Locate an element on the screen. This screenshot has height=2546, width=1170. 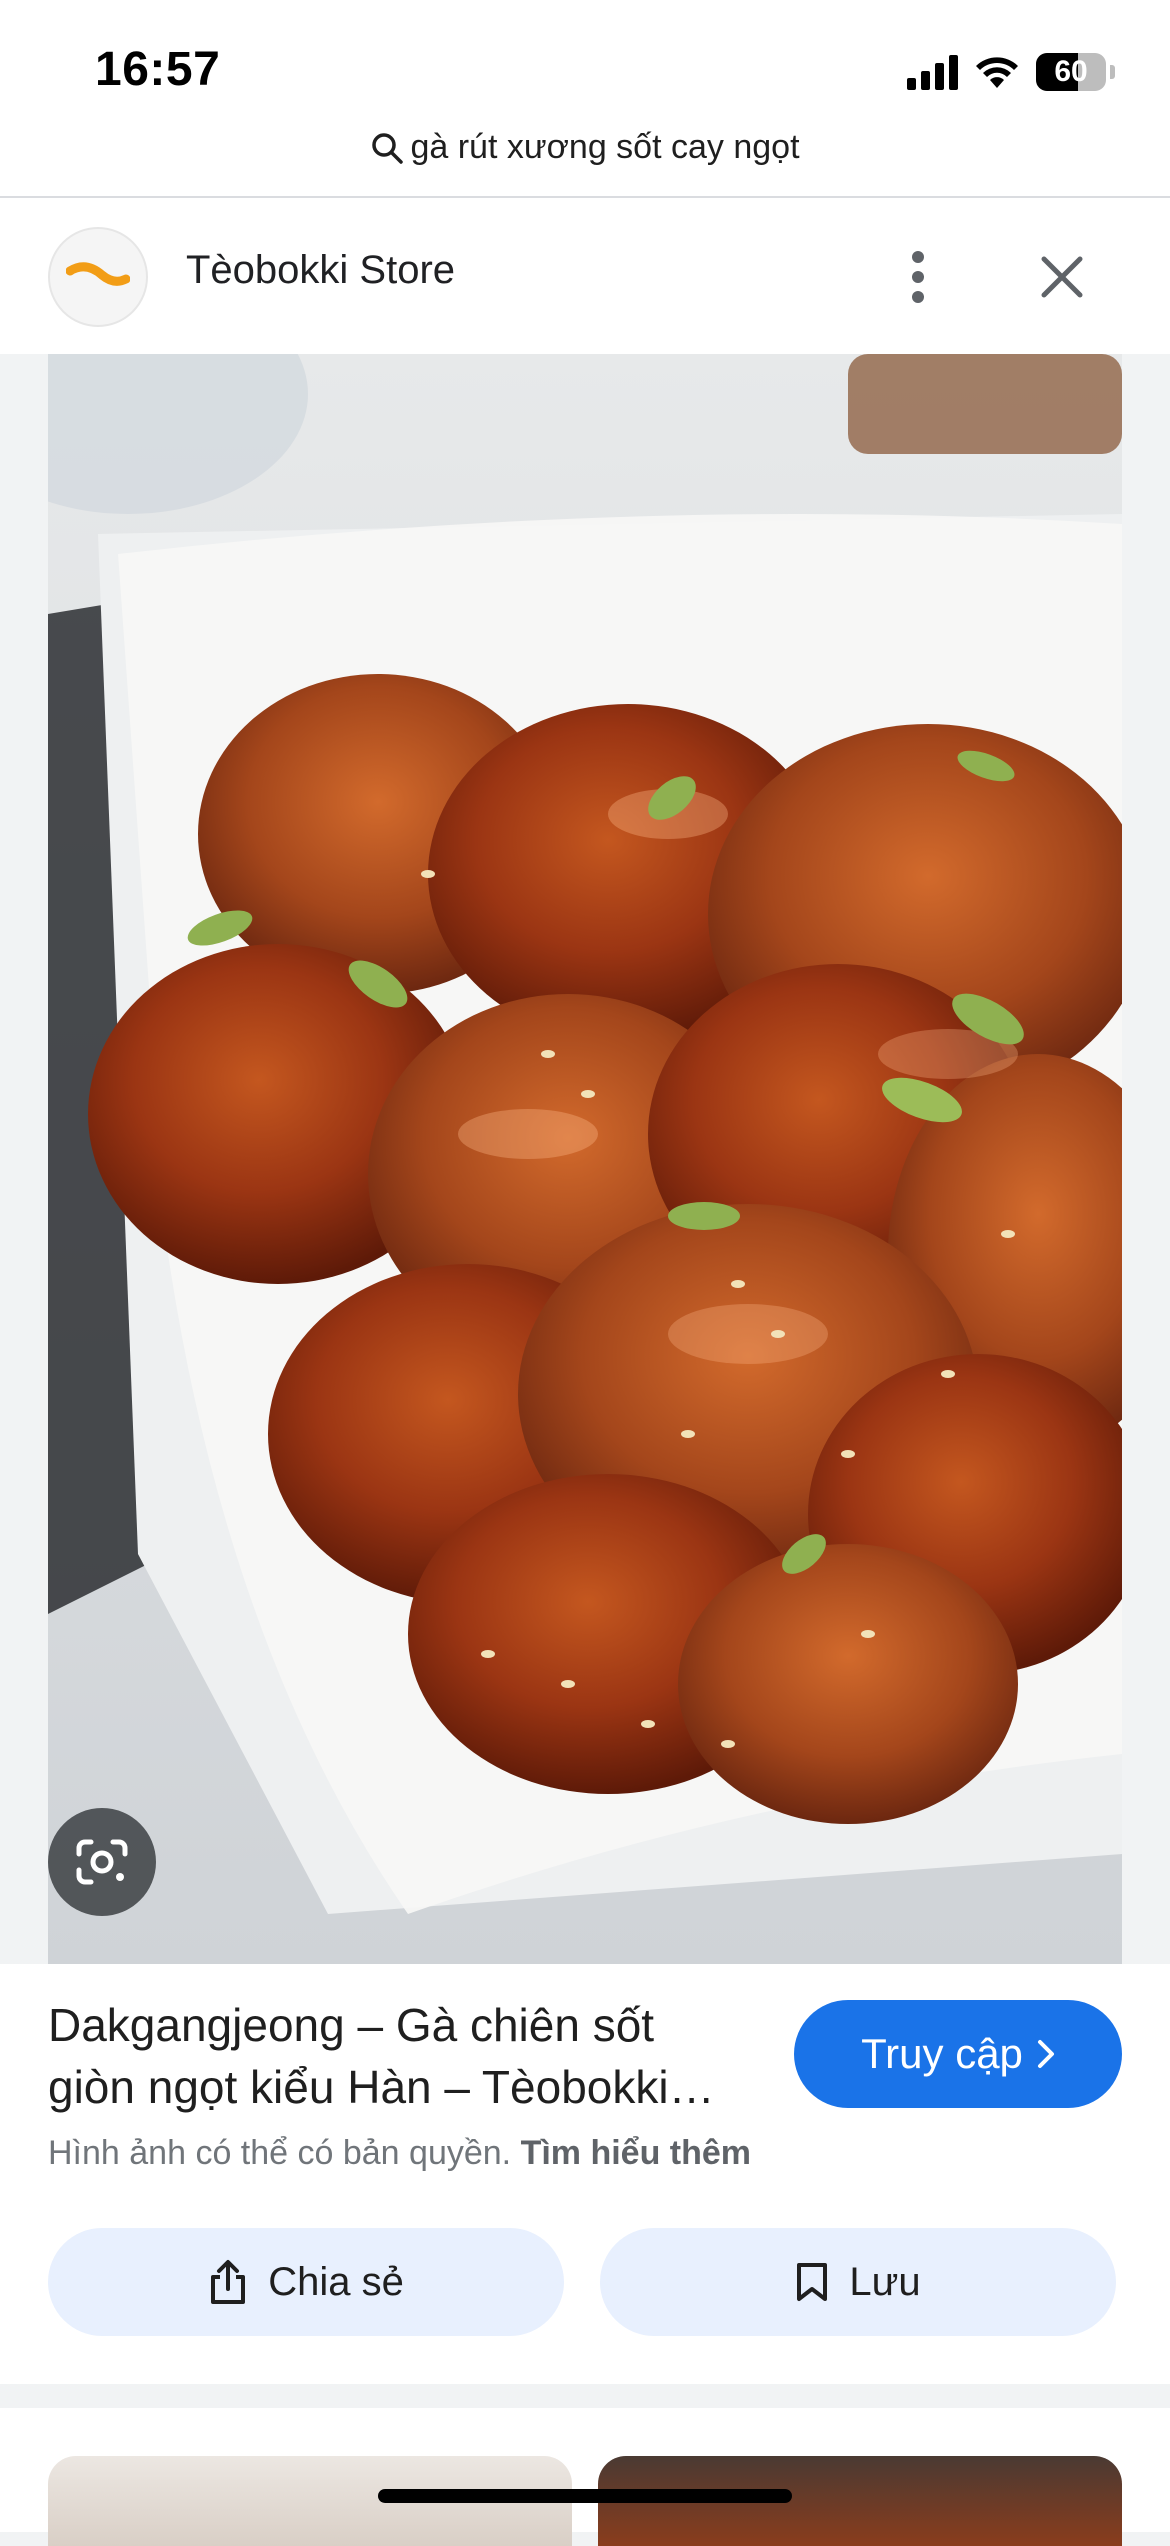
search-query-bar: gà rút xương sốt cay ngọt is located at coordinates (585, 147).